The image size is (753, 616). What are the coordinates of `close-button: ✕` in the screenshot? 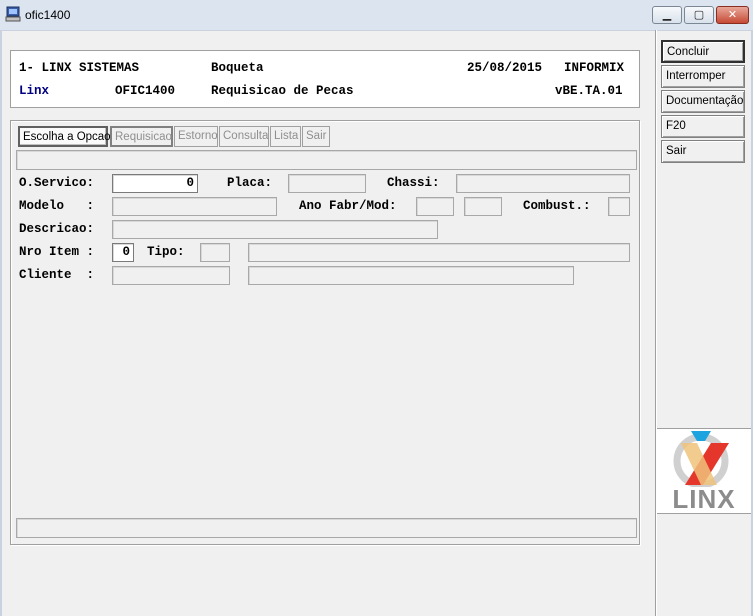 It's located at (732, 15).